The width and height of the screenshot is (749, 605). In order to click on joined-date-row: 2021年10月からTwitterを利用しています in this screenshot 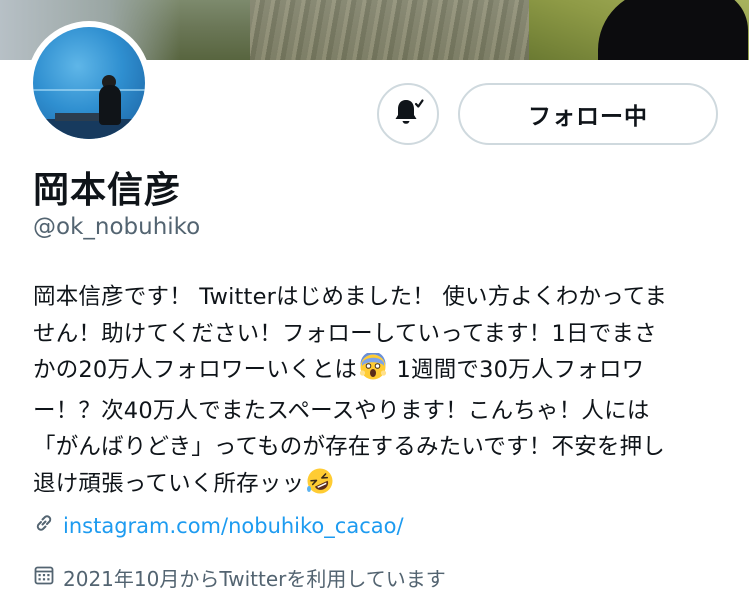, I will do `click(239, 577)`.